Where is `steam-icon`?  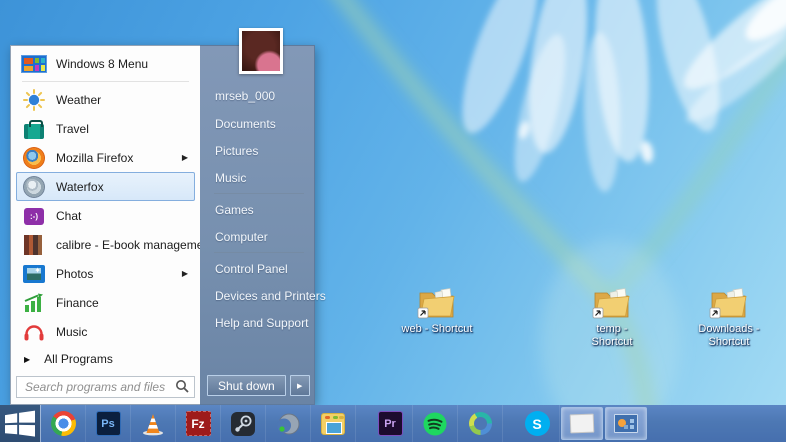
steam-icon is located at coordinates (243, 423).